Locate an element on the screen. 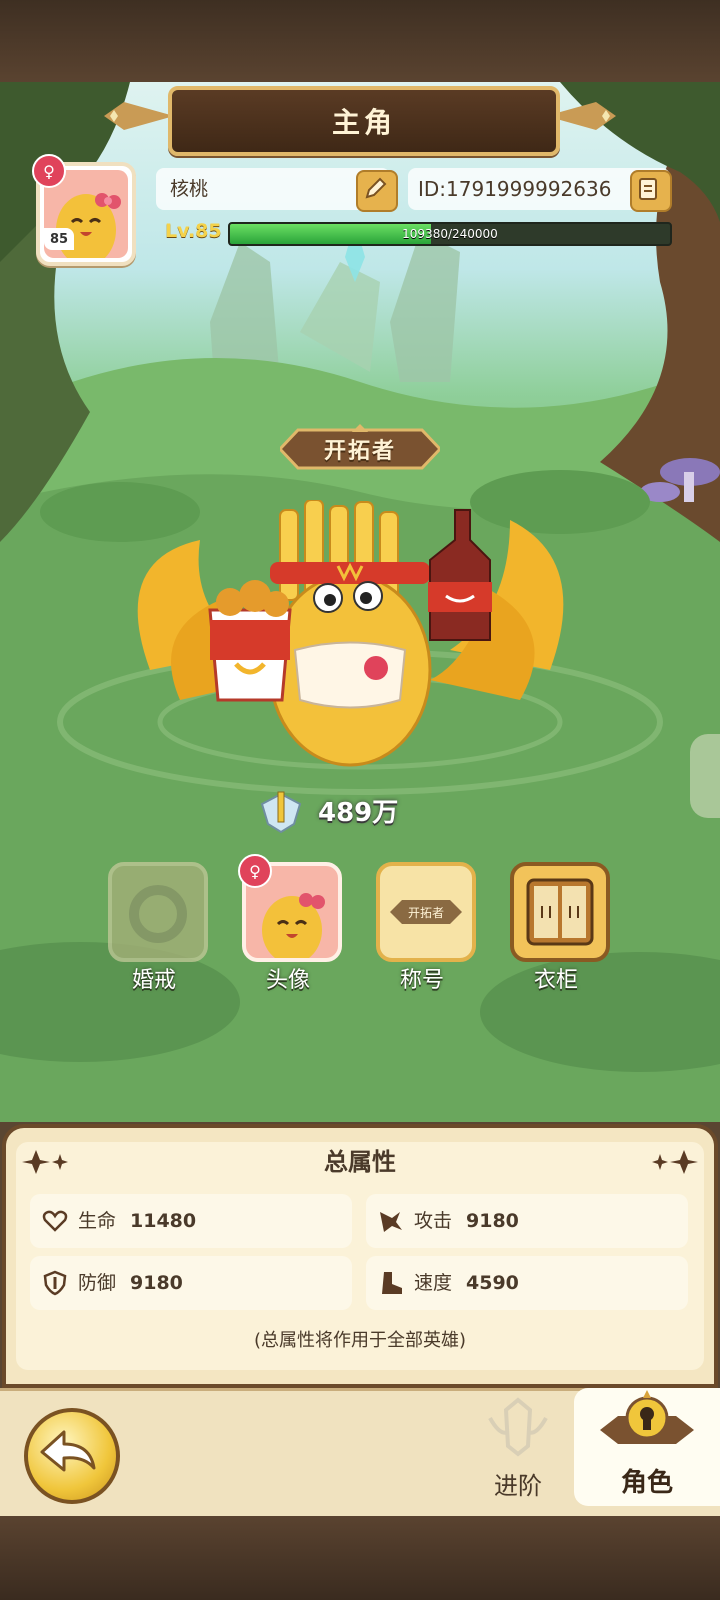 Image resolution: width=720 pixels, height=1600 pixels. title-badge-text: 开拓者 is located at coordinates (359, 451).